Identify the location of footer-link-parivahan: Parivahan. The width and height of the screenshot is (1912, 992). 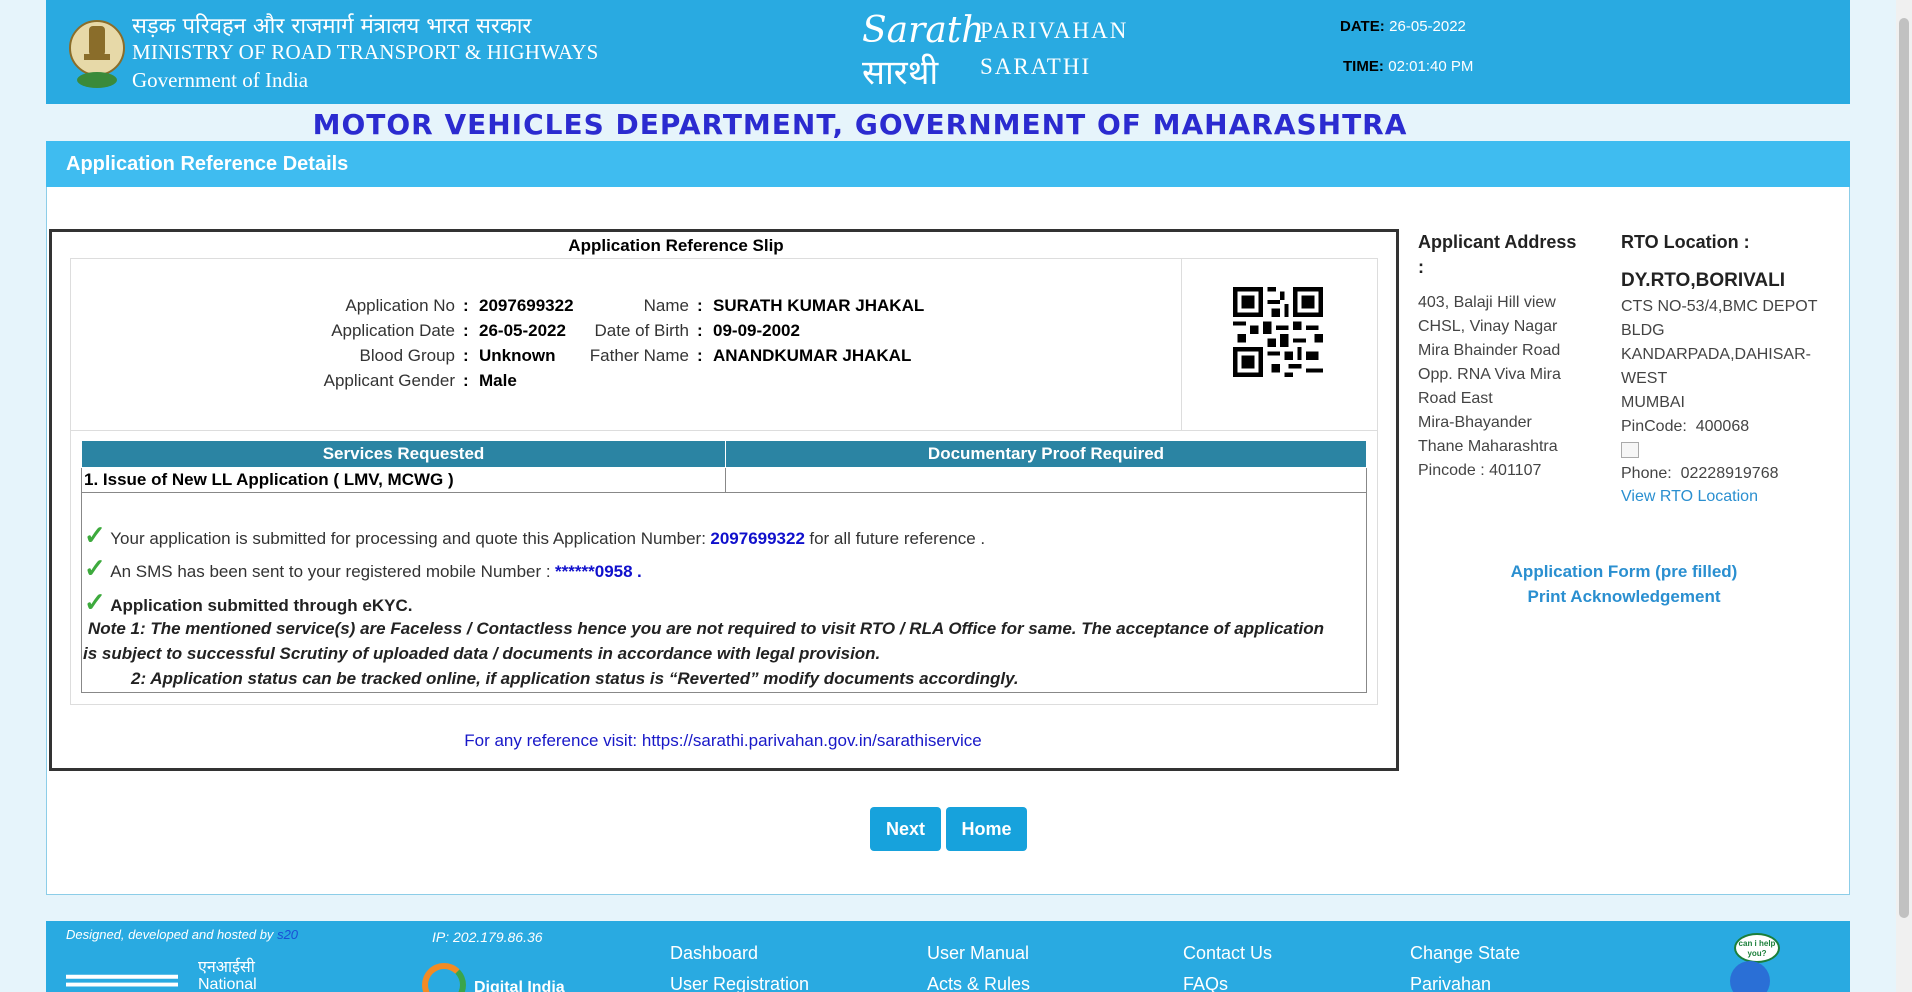
(1450, 983).